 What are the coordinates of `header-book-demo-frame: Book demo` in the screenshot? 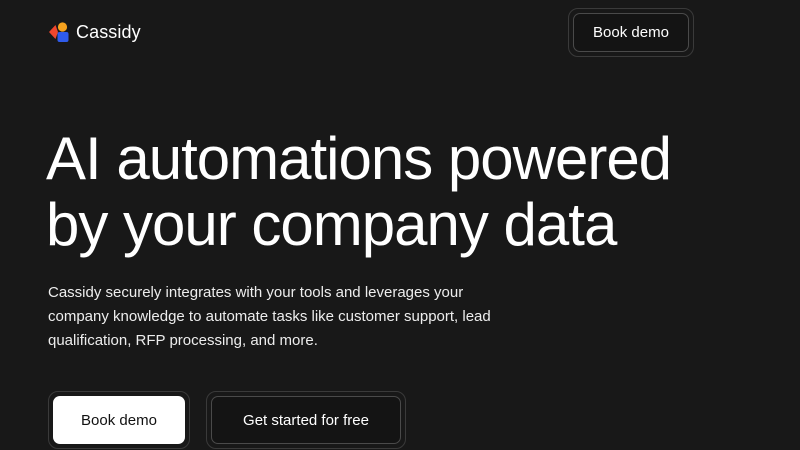 It's located at (631, 32).